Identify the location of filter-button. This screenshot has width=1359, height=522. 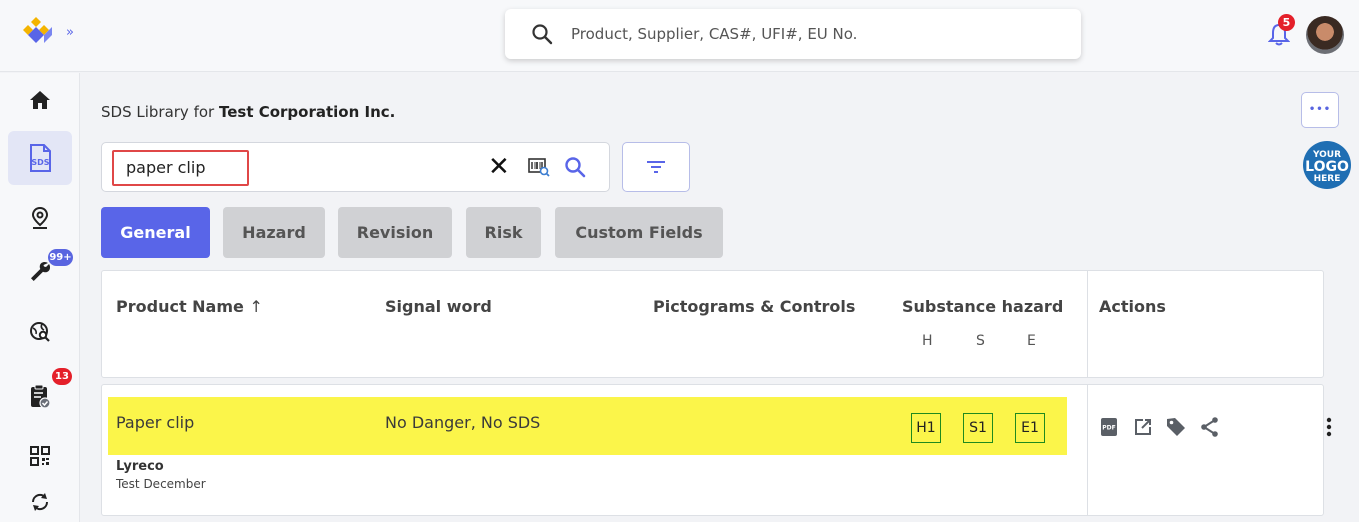
(656, 167).